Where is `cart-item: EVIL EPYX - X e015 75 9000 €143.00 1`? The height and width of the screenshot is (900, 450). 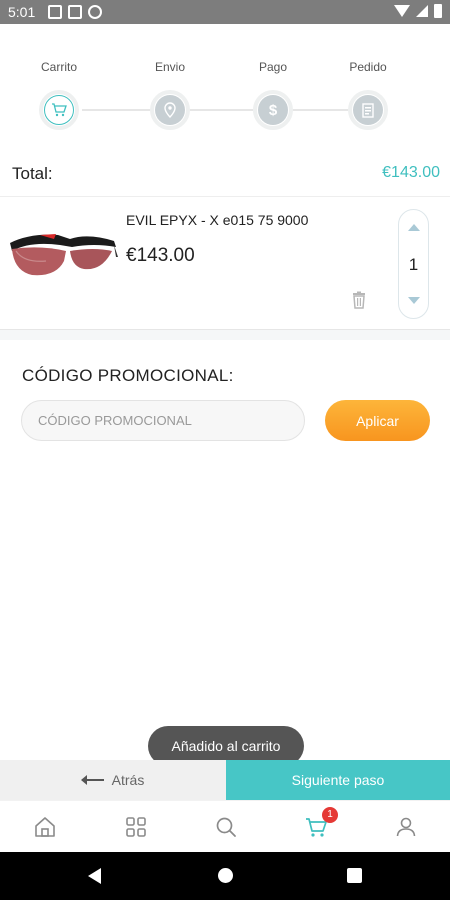
cart-item: EVIL EPYX - X e015 75 9000 €143.00 1 is located at coordinates (225, 263).